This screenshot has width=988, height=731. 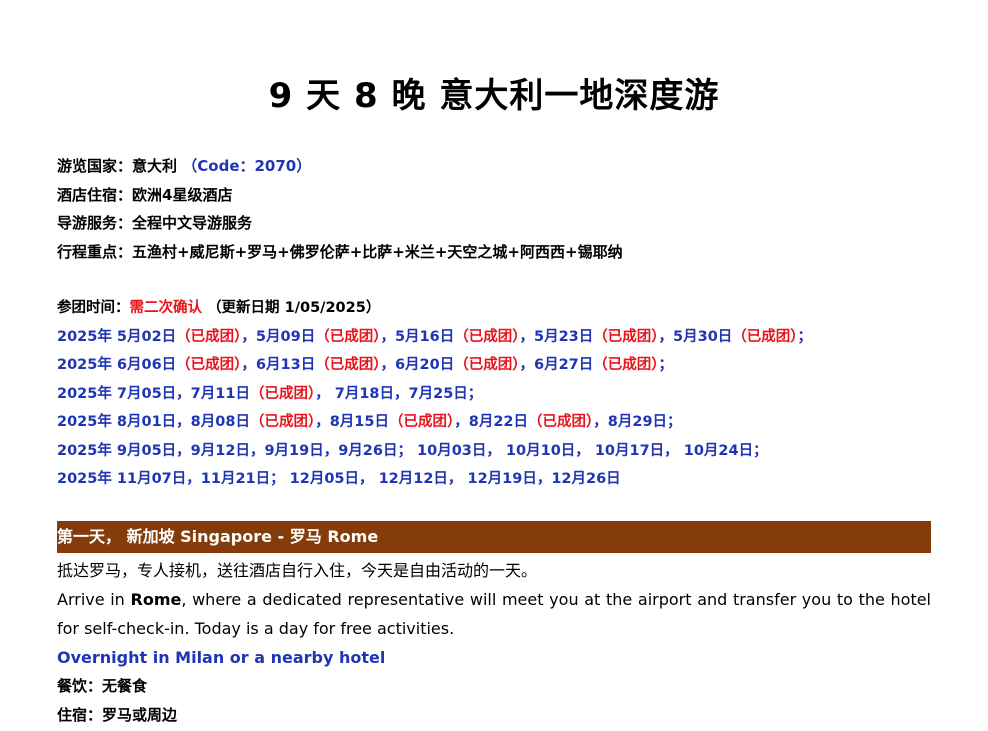 What do you see at coordinates (94, 599) in the screenshot?
I see `en-prefix: Arrive in` at bounding box center [94, 599].